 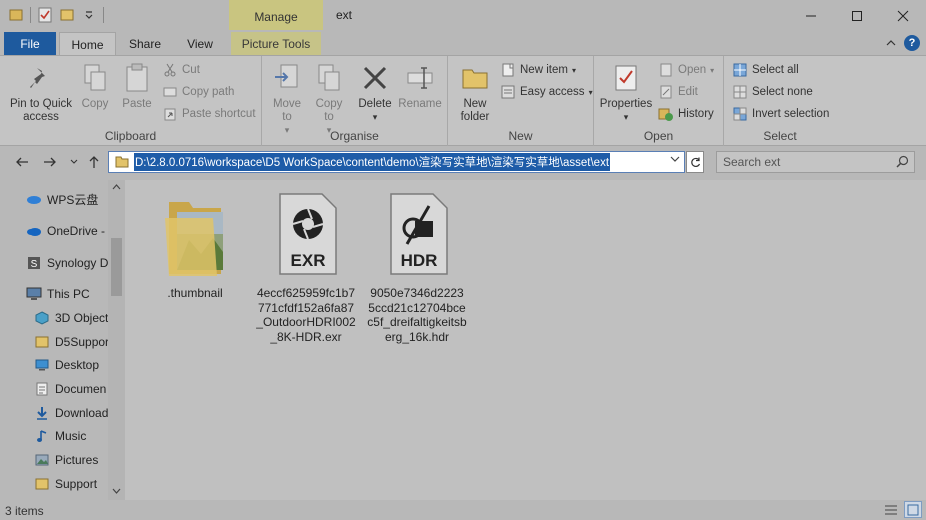 I want to click on edit-button: Edit, so click(x=678, y=92).